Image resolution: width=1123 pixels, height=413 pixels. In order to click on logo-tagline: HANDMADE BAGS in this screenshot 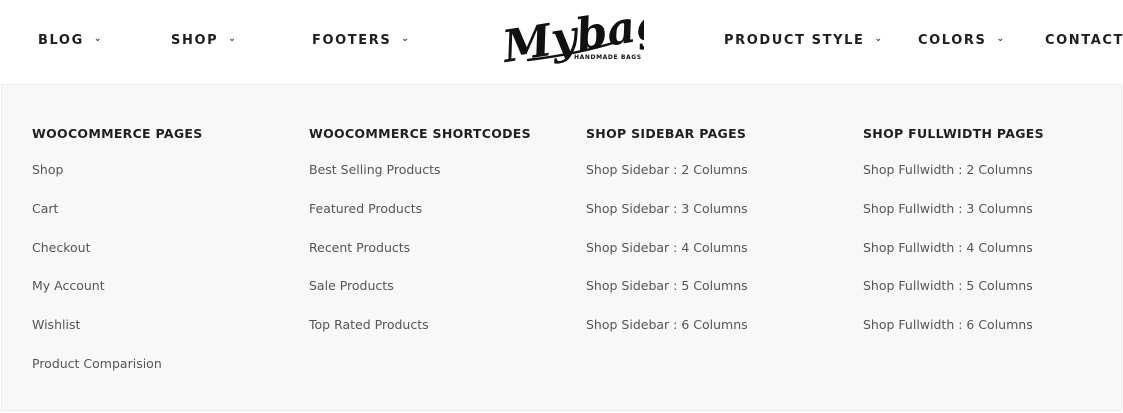, I will do `click(608, 57)`.